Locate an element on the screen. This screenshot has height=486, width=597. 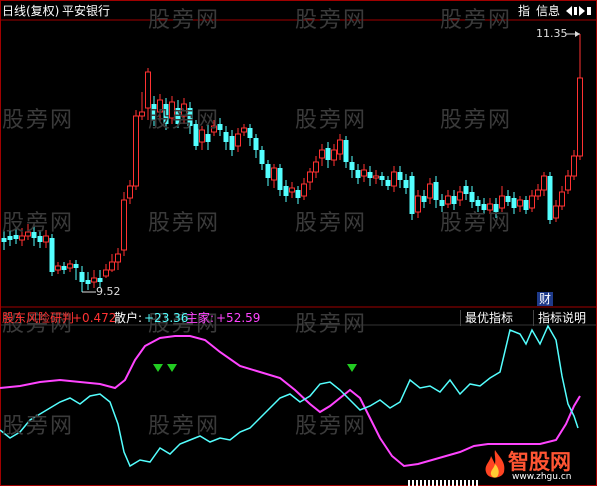
indicator-button: 指 is located at coordinates (524, 11).